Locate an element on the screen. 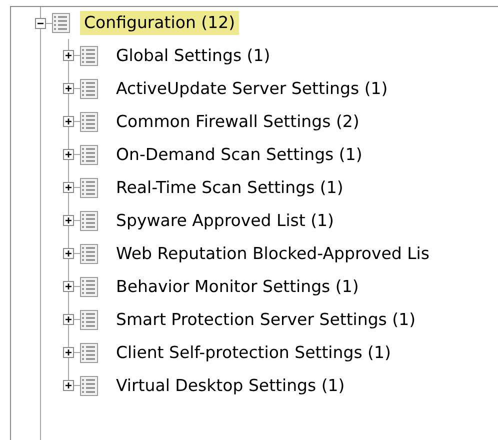 The height and width of the screenshot is (440, 498). tree-item-label: ActiveUpdate Server Settings (1) is located at coordinates (252, 88).